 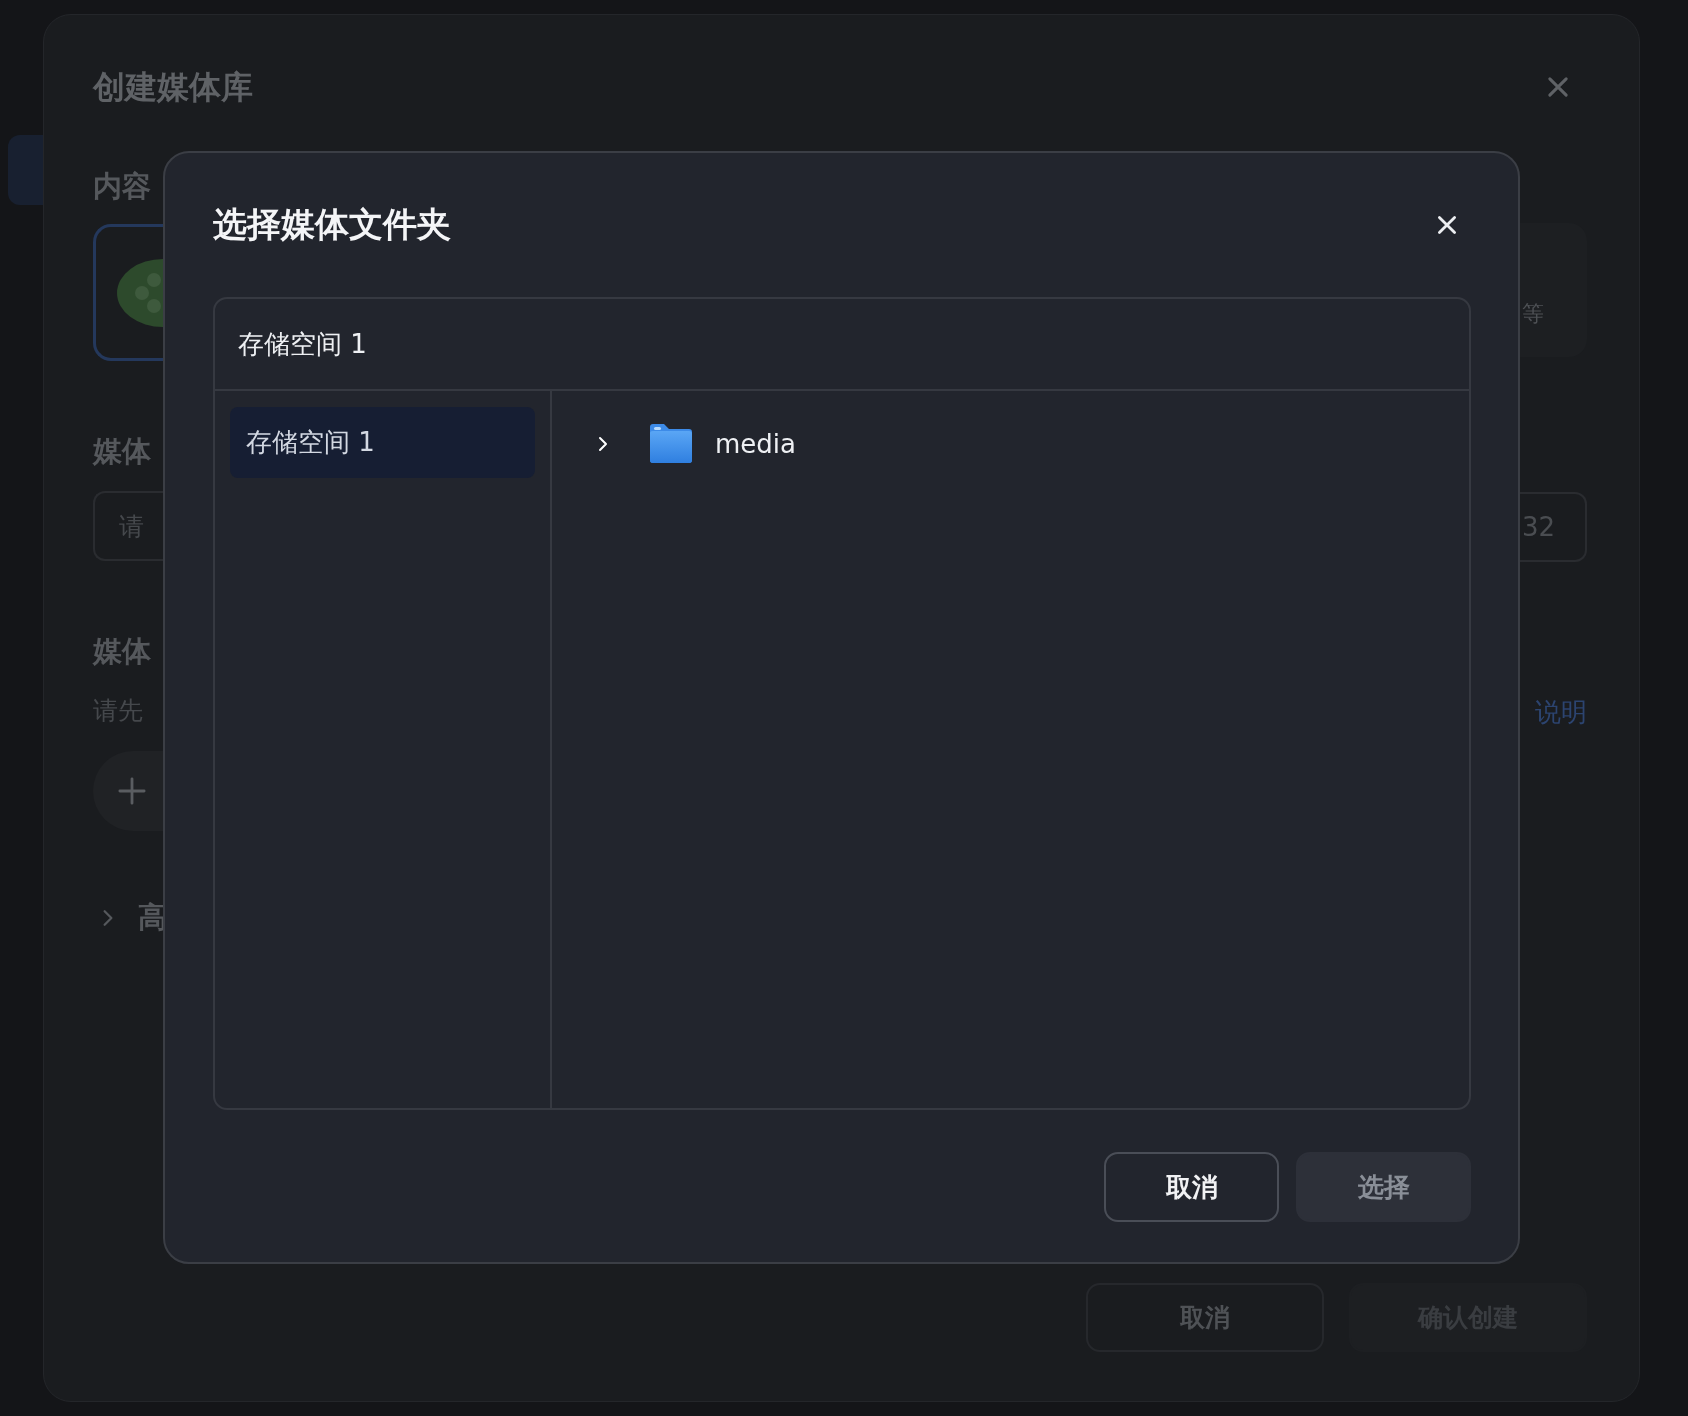 I want to click on dialog-title: 选择媒体文件夹, so click(x=332, y=224).